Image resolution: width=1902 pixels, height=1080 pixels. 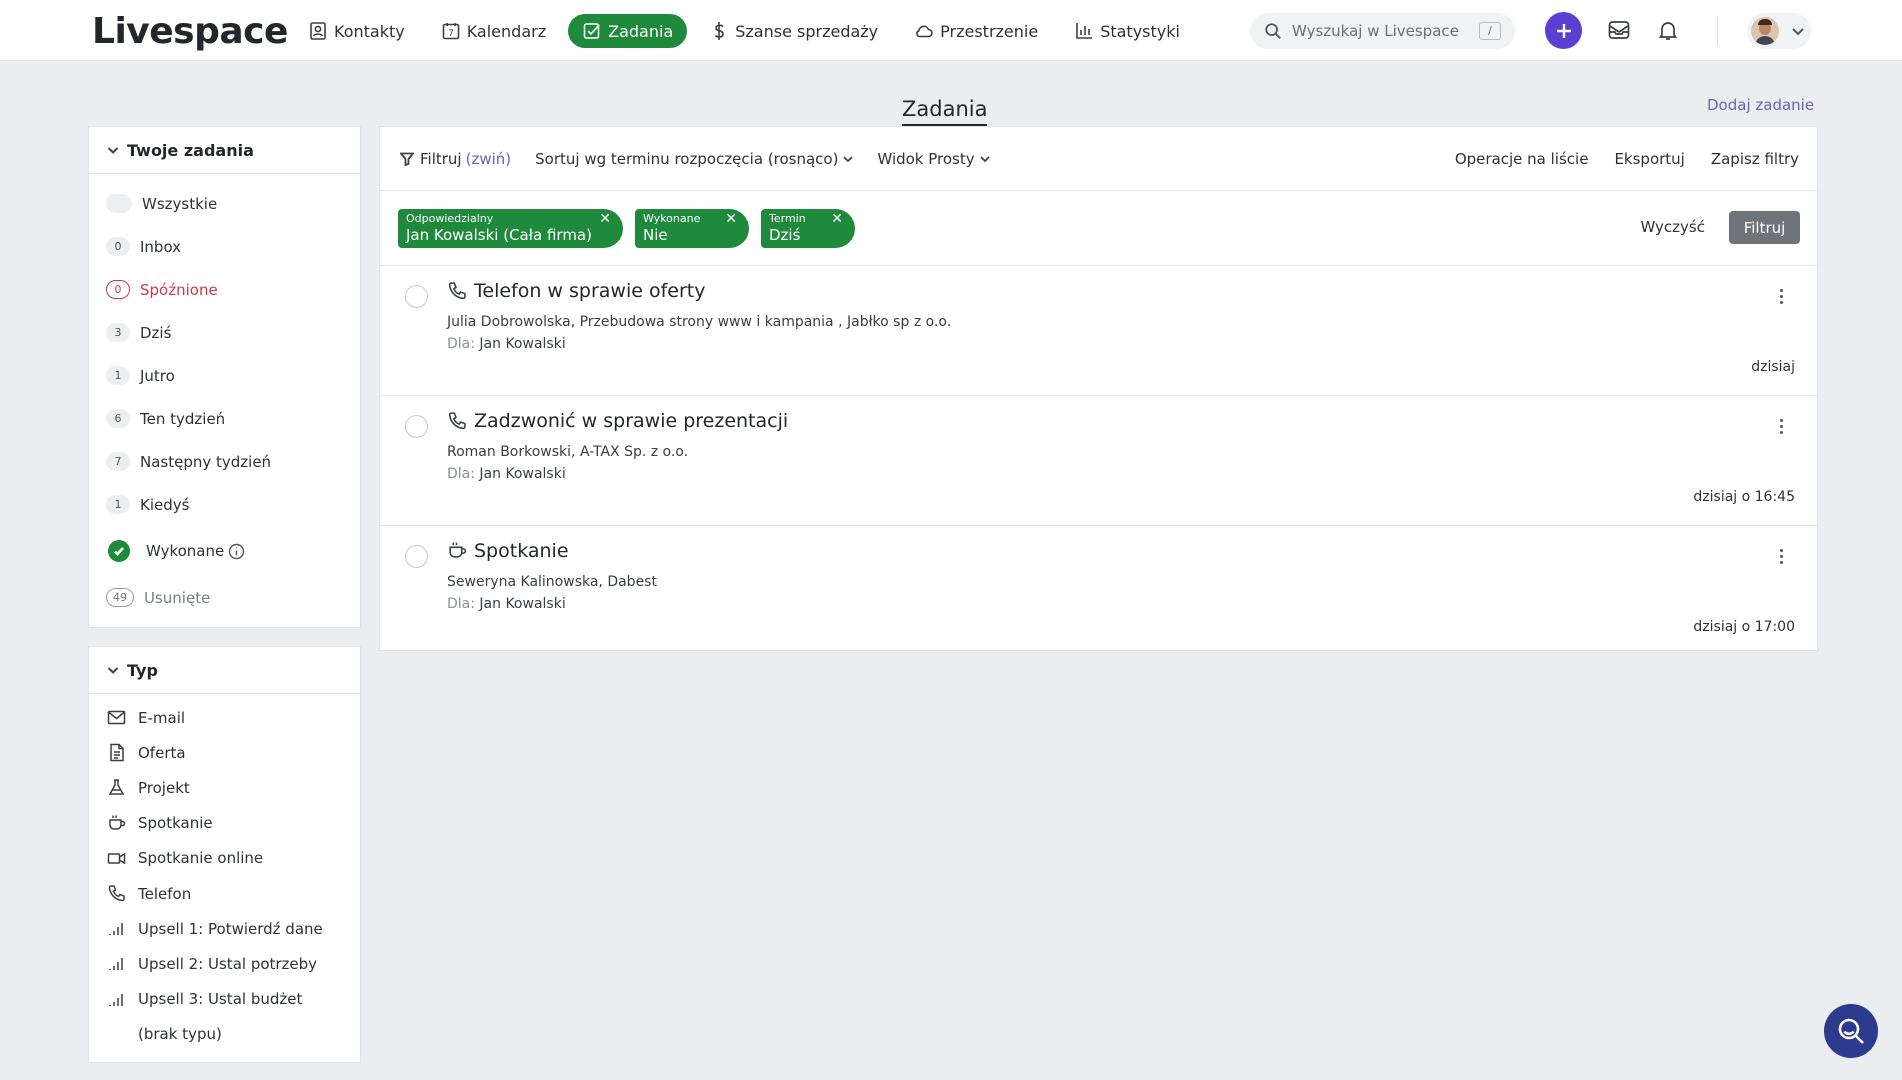 What do you see at coordinates (1760, 105) in the screenshot?
I see `add-task-link: Dodaj zadanie` at bounding box center [1760, 105].